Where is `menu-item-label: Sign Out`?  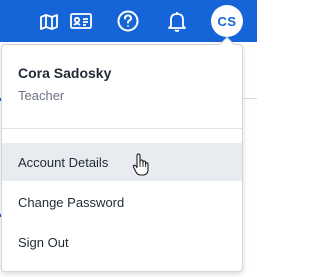
menu-item-label: Sign Out is located at coordinates (43, 242).